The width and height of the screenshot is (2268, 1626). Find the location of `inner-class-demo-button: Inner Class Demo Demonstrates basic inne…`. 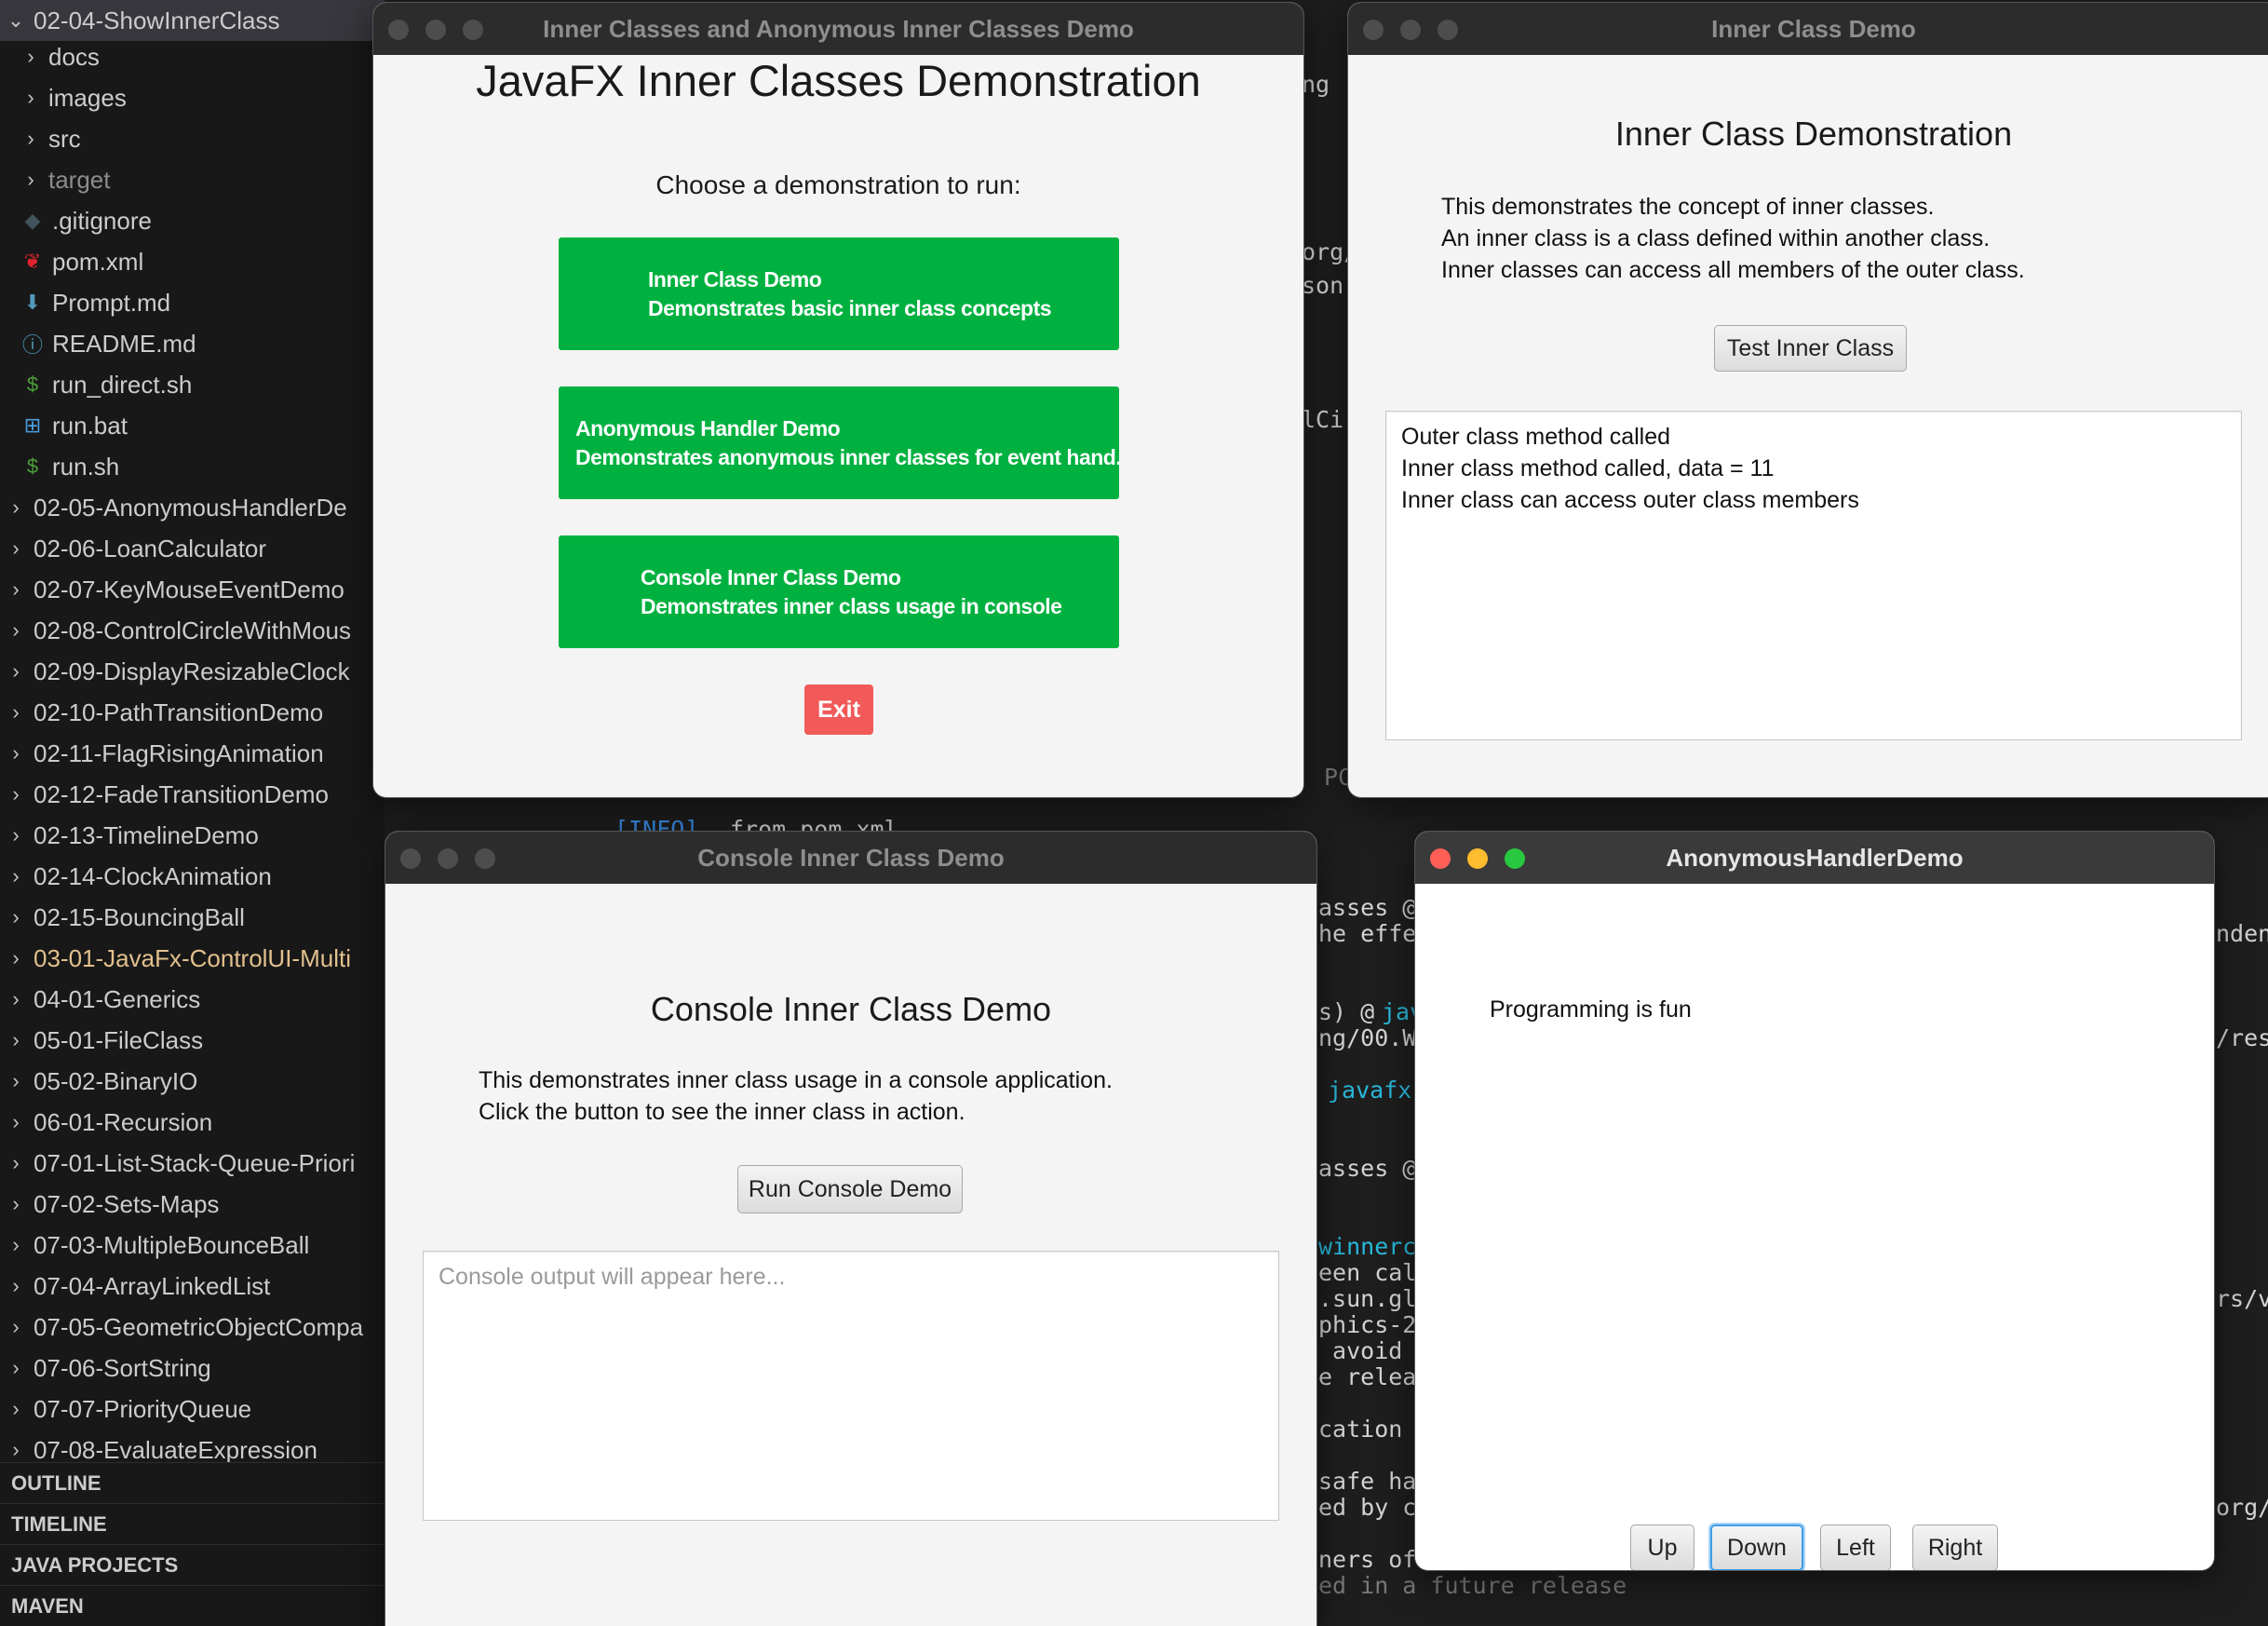

inner-class-demo-button: Inner Class Demo Demonstrates basic inne… is located at coordinates (839, 294).